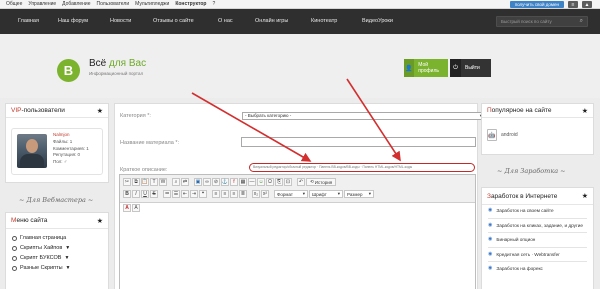 Image resolution: width=600 pixels, height=289 pixels. Describe the element at coordinates (265, 194) in the screenshot. I see `superscript-icon: x²` at that location.